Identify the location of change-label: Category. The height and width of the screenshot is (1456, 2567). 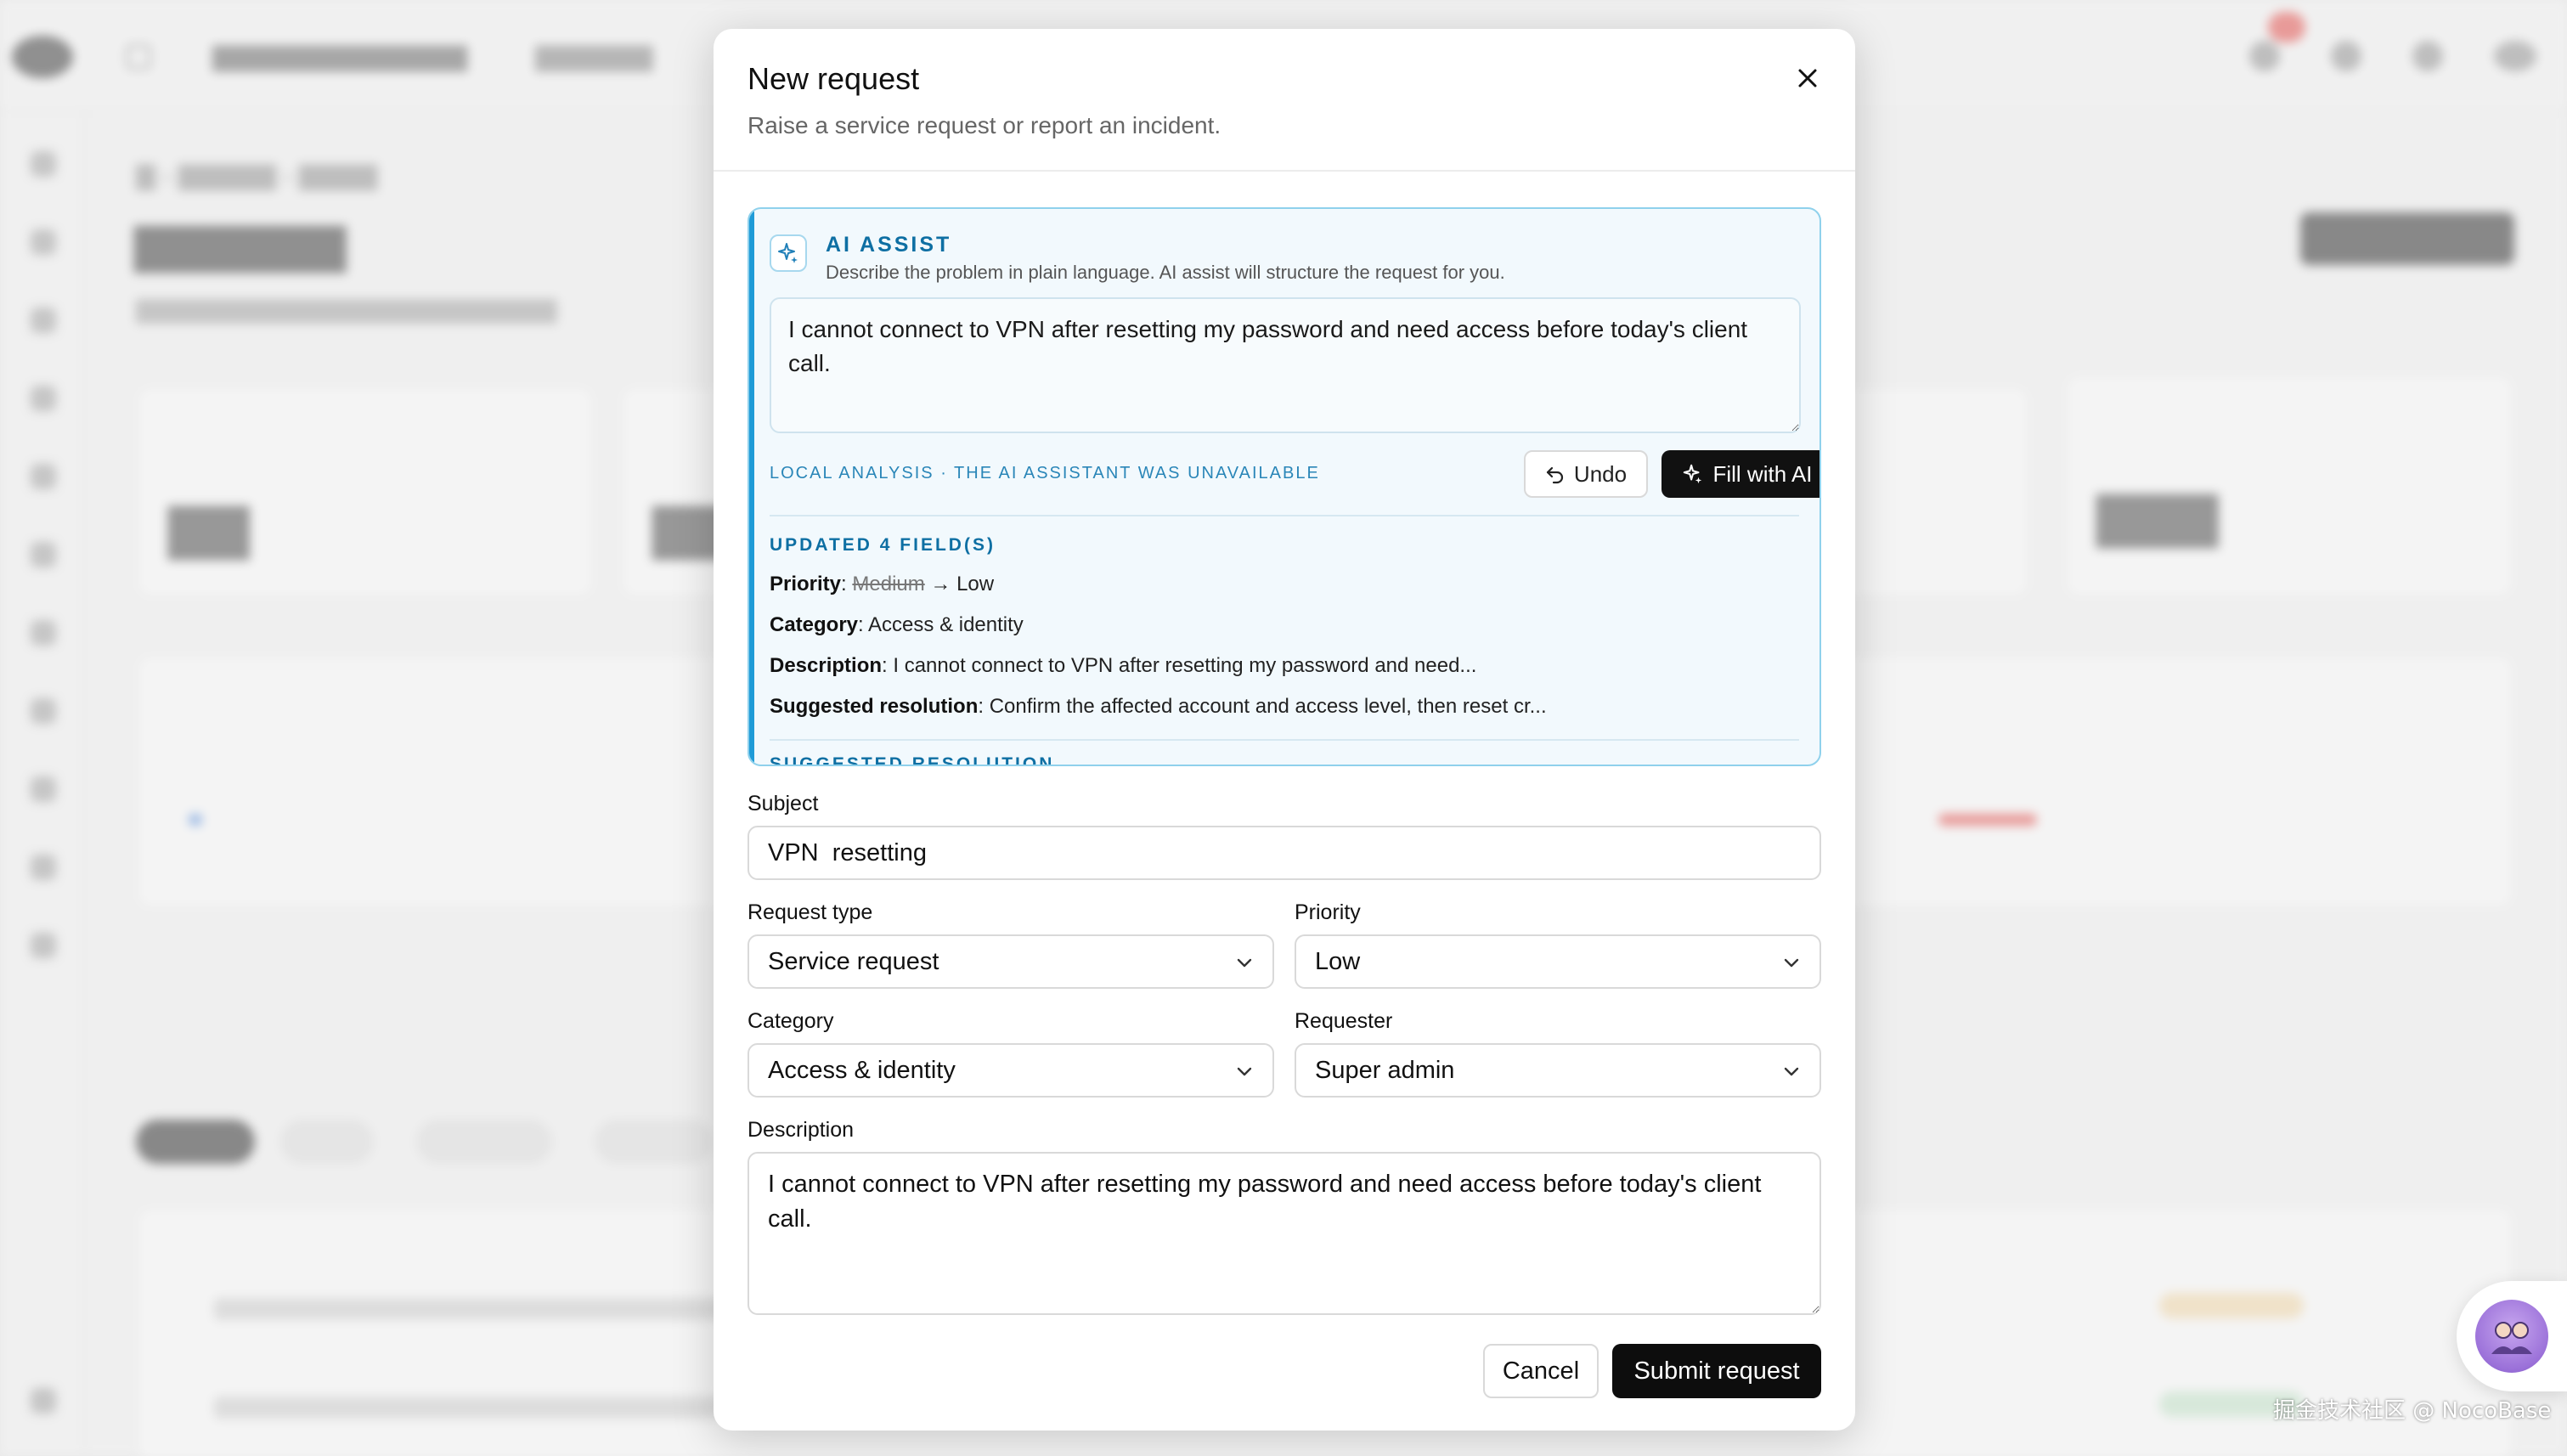
(814, 625).